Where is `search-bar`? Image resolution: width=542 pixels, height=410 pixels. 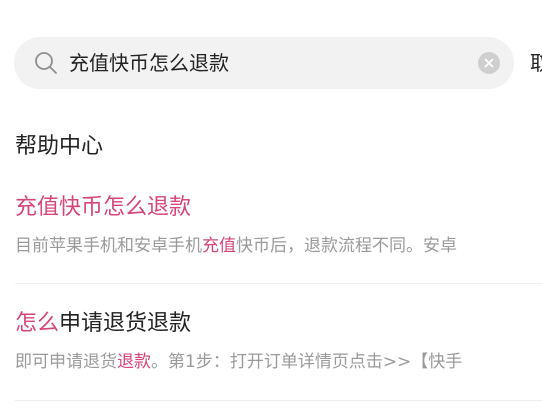
search-bar is located at coordinates (264, 63).